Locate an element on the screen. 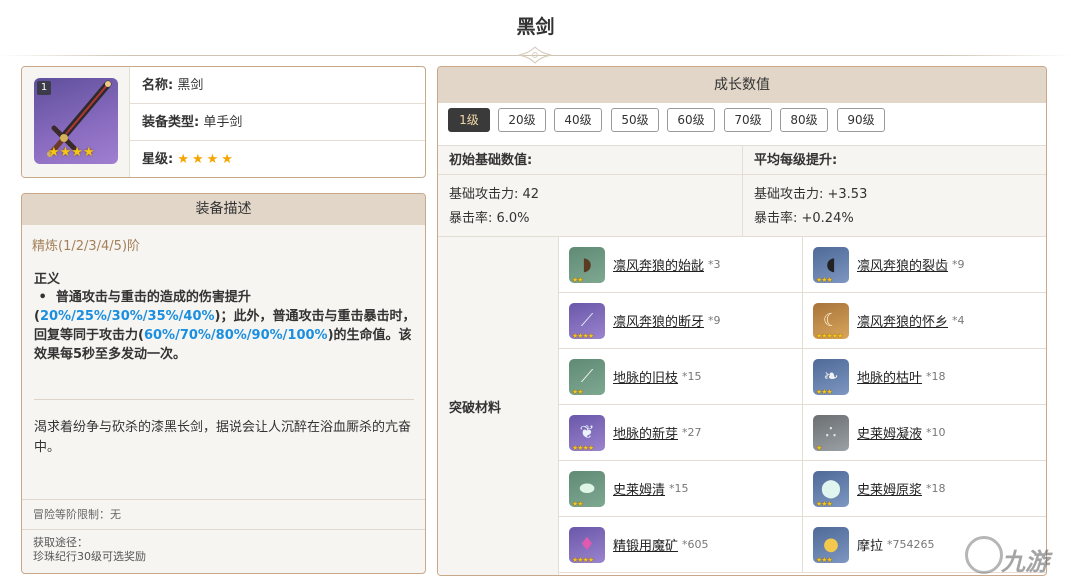 Image resolution: width=1071 pixels, height=588 pixels. weapon-icon: 1 ★★★★ is located at coordinates (76, 121).